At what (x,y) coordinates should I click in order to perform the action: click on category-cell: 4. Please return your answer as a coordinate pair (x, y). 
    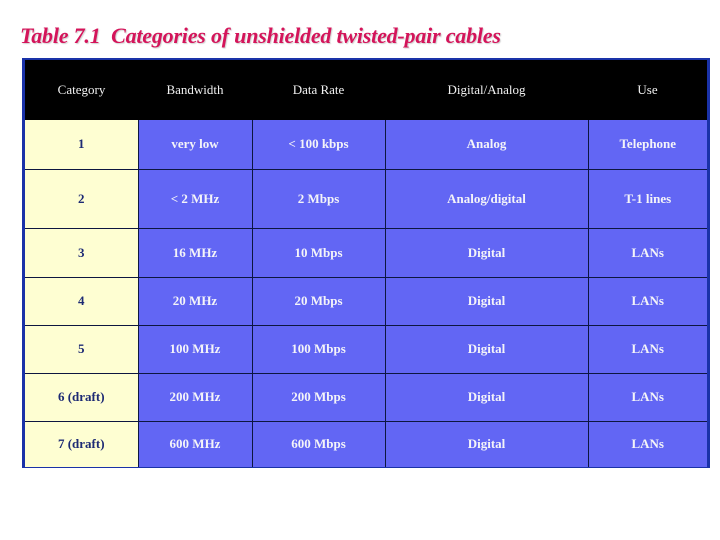
    Looking at the image, I should click on (82, 301).